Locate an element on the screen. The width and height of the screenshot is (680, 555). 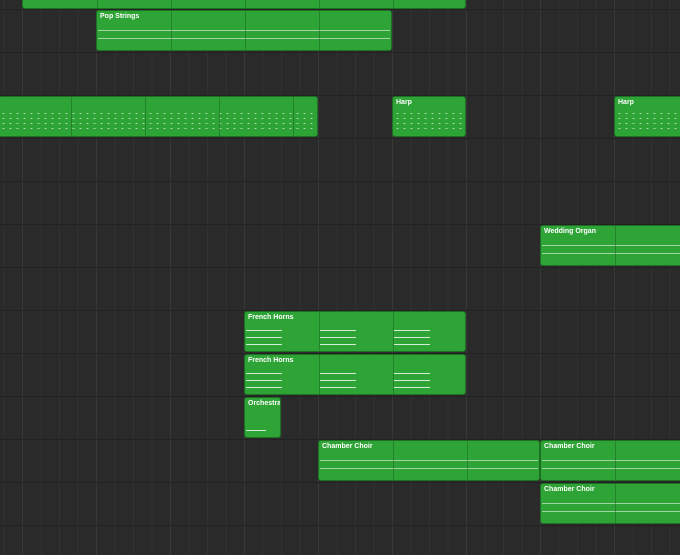
region-pop-strings: Pop Strings is located at coordinates (244, 30).